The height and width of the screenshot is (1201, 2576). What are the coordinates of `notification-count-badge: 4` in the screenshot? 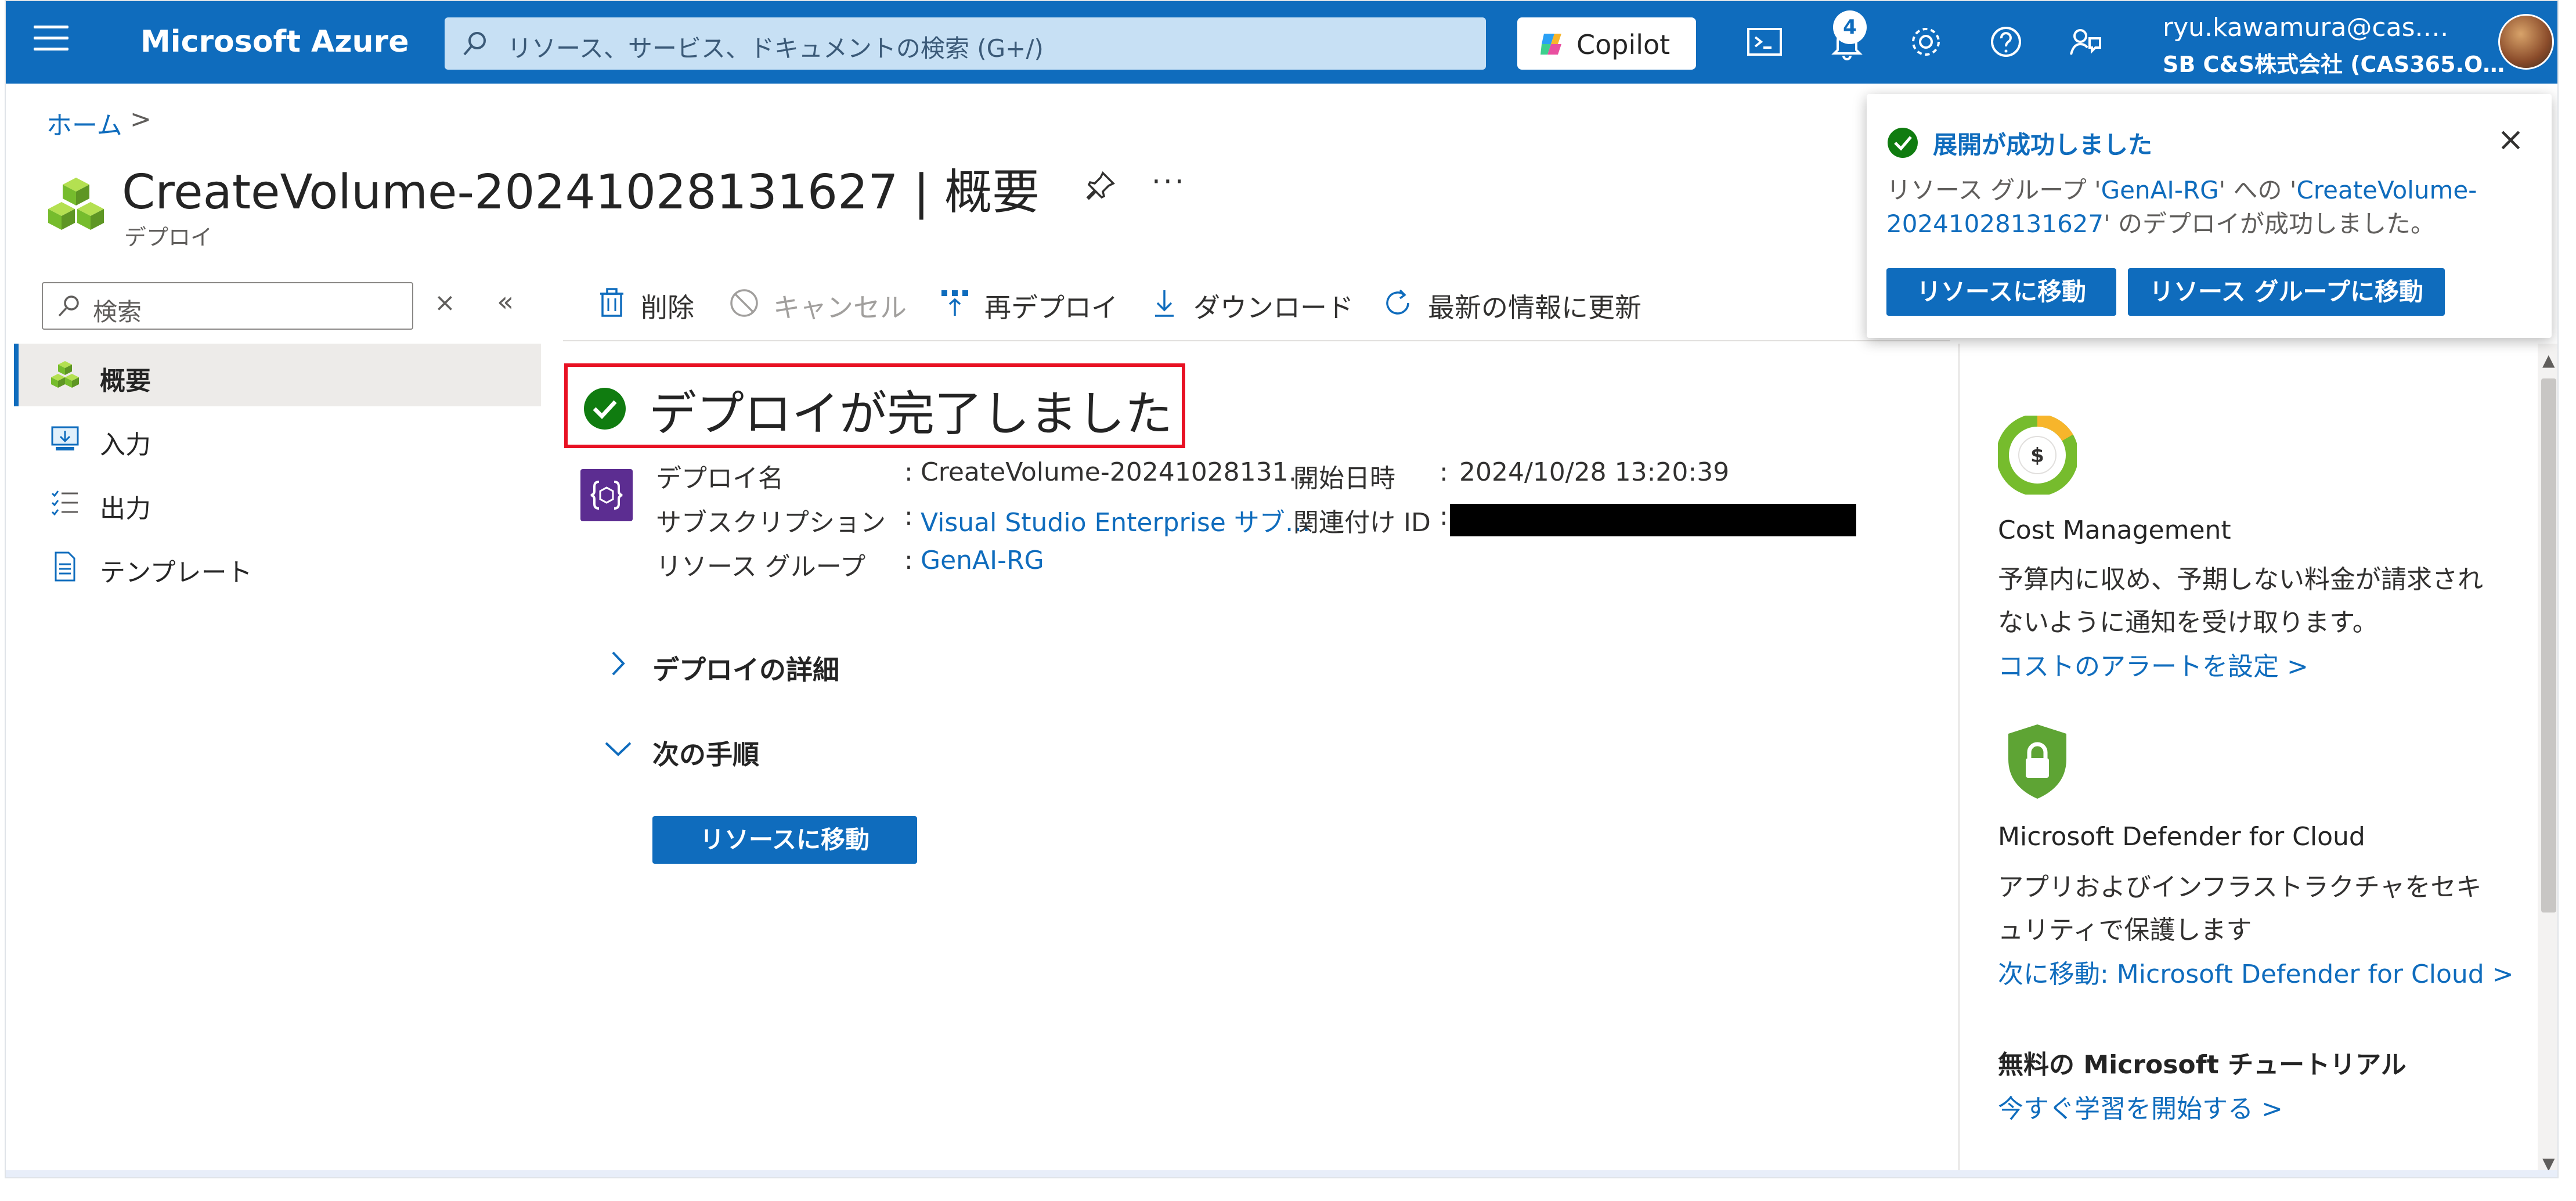 It's located at (1850, 27).